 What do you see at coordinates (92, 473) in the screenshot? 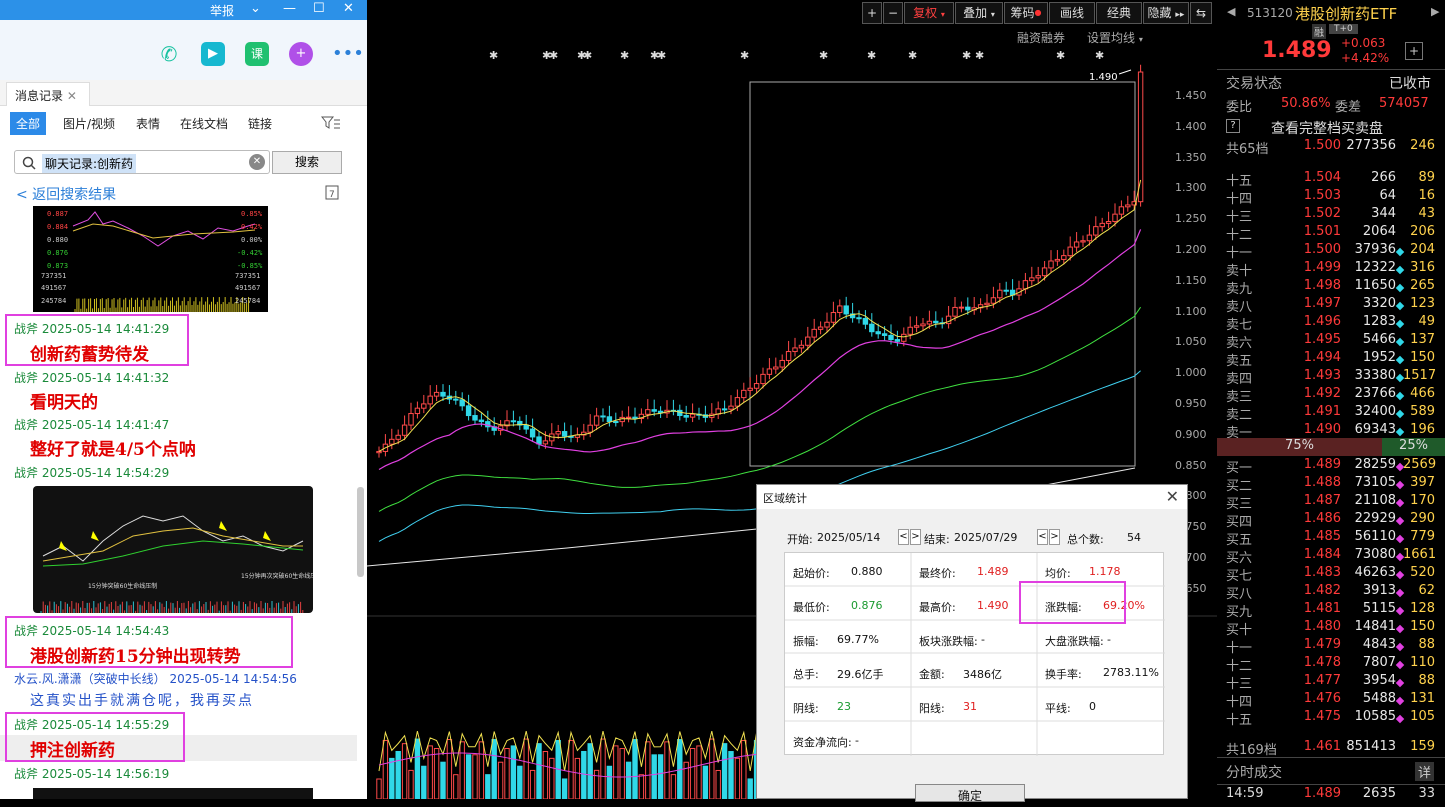
I see `message-sender: 战斧 2025-05-14 14:54:29` at bounding box center [92, 473].